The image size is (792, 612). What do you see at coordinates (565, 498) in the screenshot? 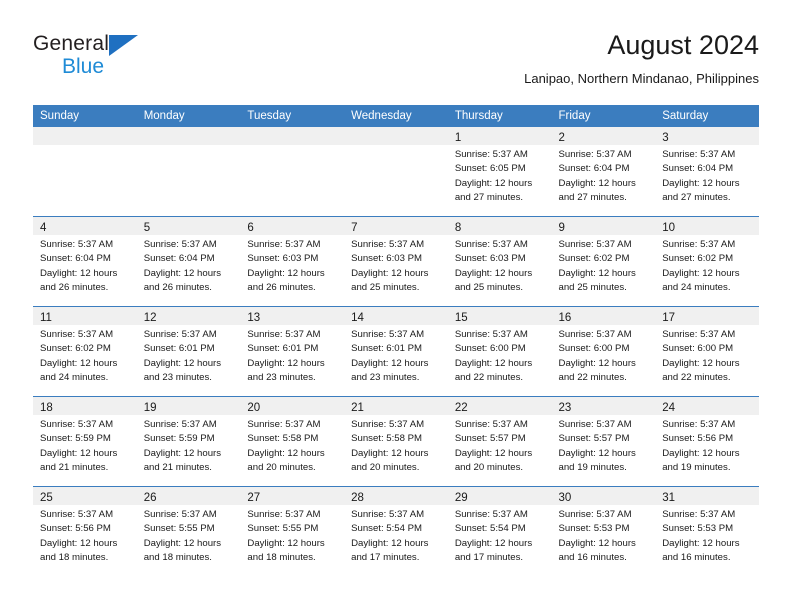
I see `day-number: 30` at bounding box center [565, 498].